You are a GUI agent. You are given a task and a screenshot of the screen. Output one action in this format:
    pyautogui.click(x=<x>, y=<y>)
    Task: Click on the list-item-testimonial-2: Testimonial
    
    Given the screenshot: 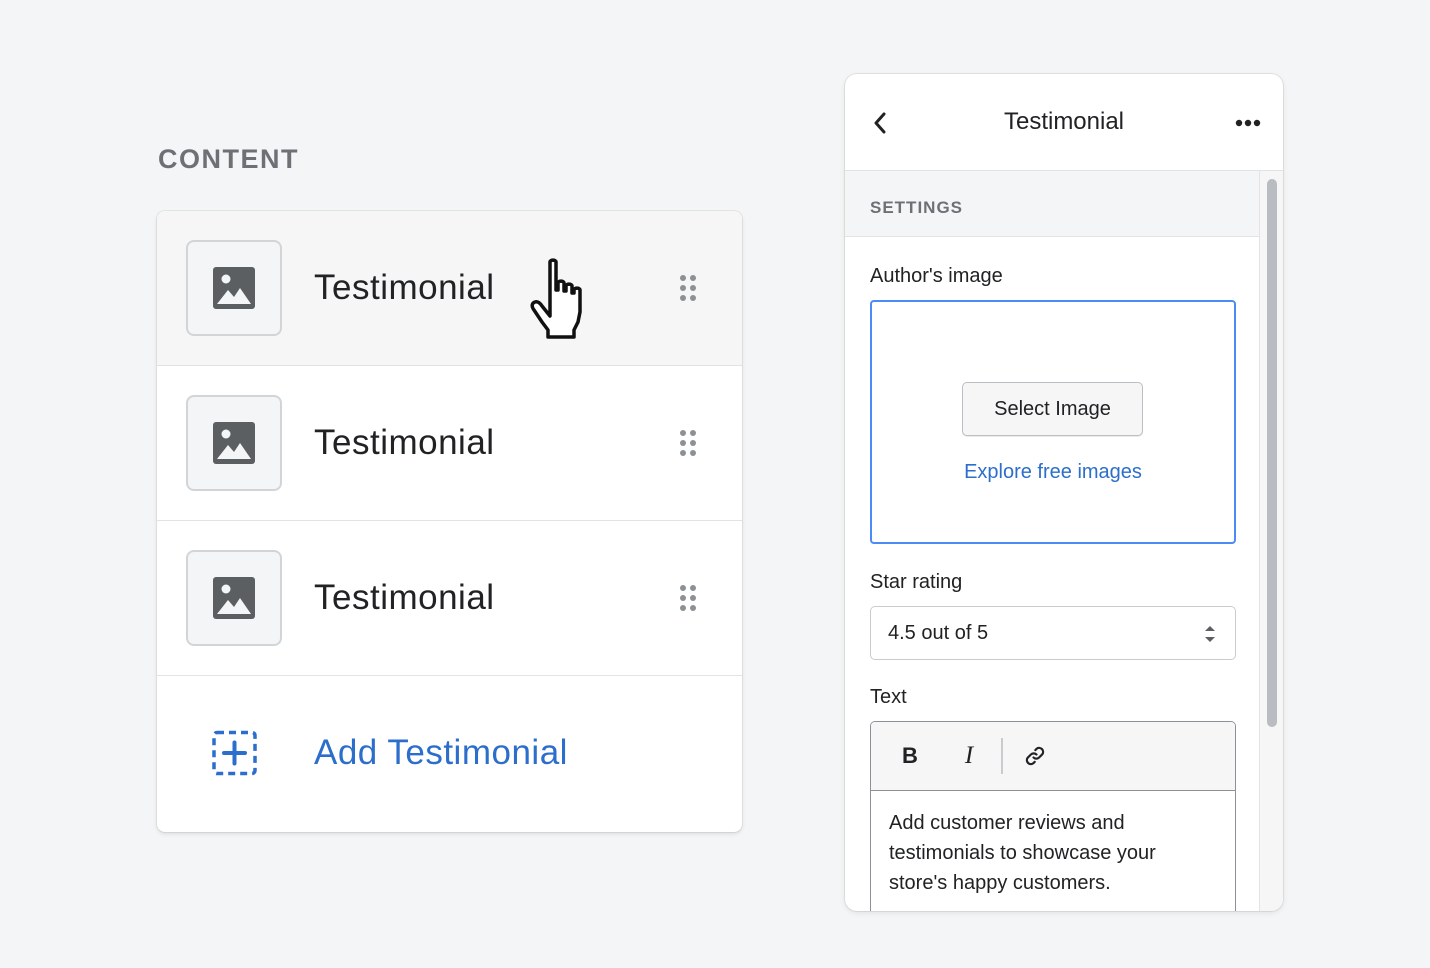 What is the action you would take?
    pyautogui.click(x=449, y=443)
    